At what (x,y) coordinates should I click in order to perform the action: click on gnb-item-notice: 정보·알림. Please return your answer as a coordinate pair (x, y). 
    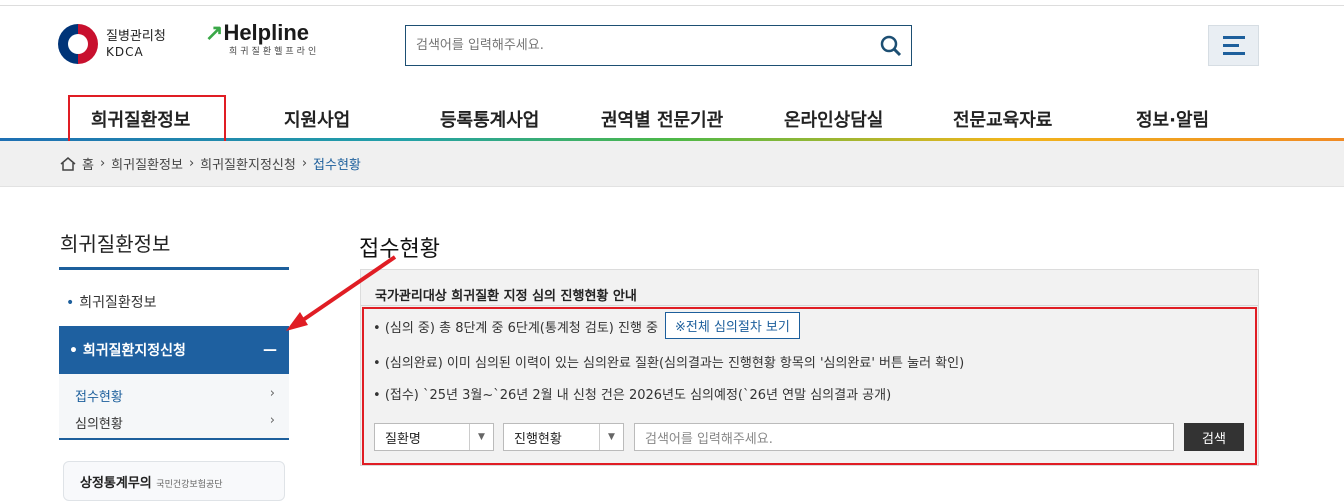
    Looking at the image, I should click on (1172, 119).